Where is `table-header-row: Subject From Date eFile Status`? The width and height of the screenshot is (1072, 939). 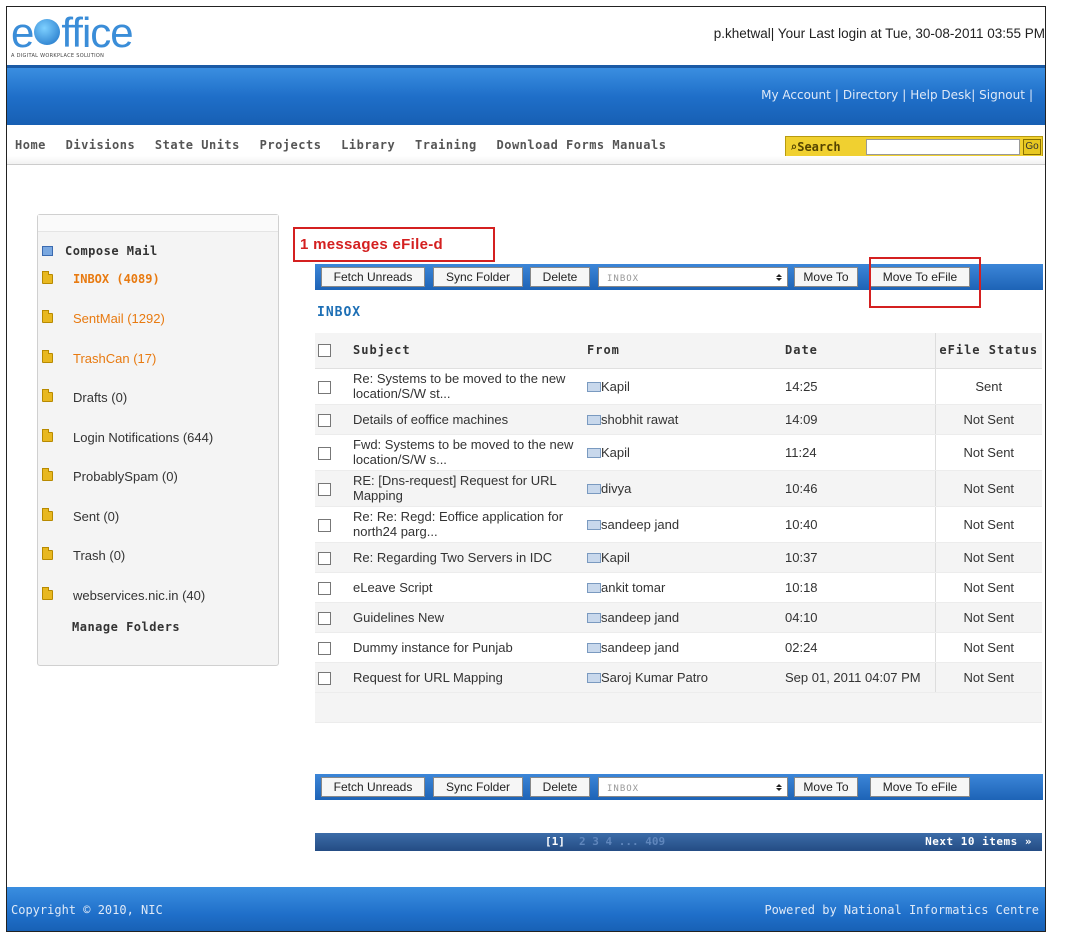
table-header-row: Subject From Date eFile Status is located at coordinates (678, 351).